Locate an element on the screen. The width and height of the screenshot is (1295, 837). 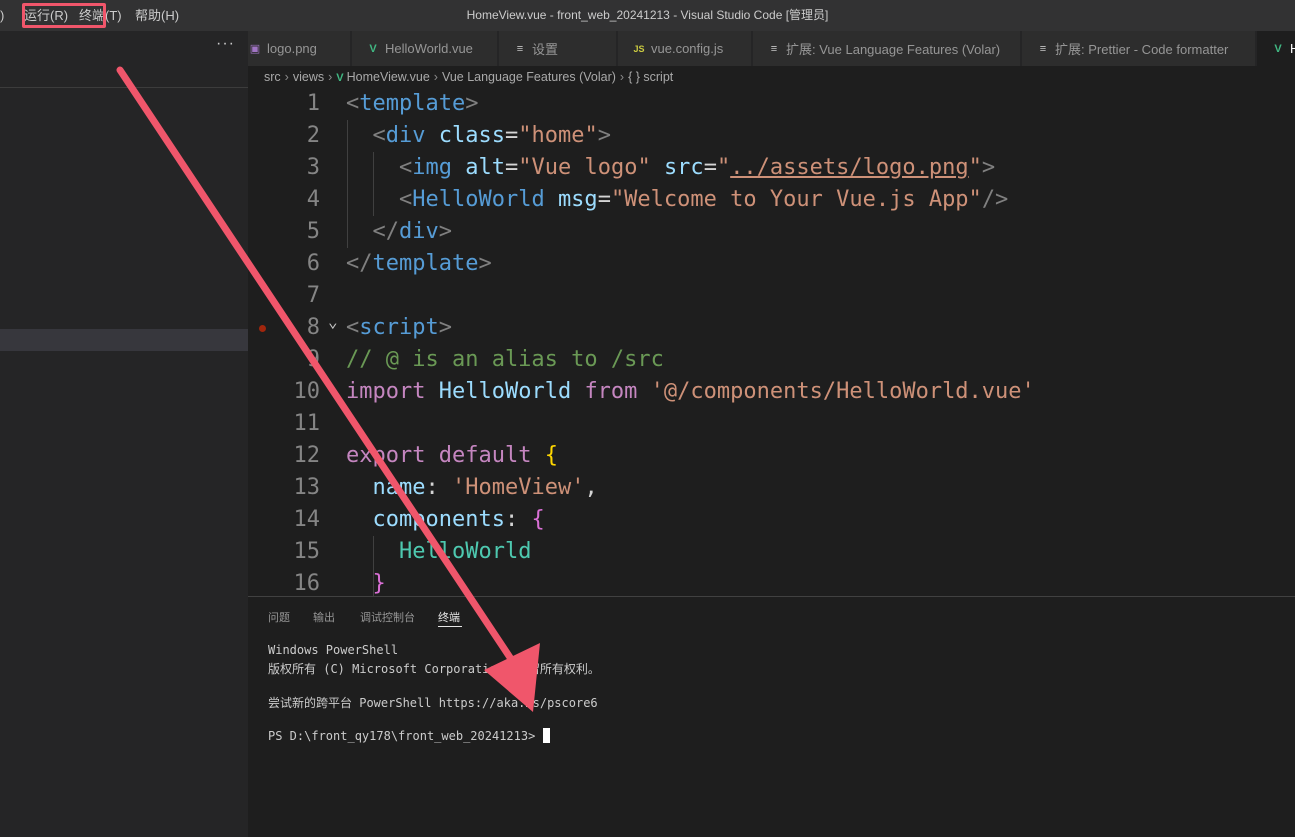
tab-label: vue.config.js is located at coordinates (687, 48).